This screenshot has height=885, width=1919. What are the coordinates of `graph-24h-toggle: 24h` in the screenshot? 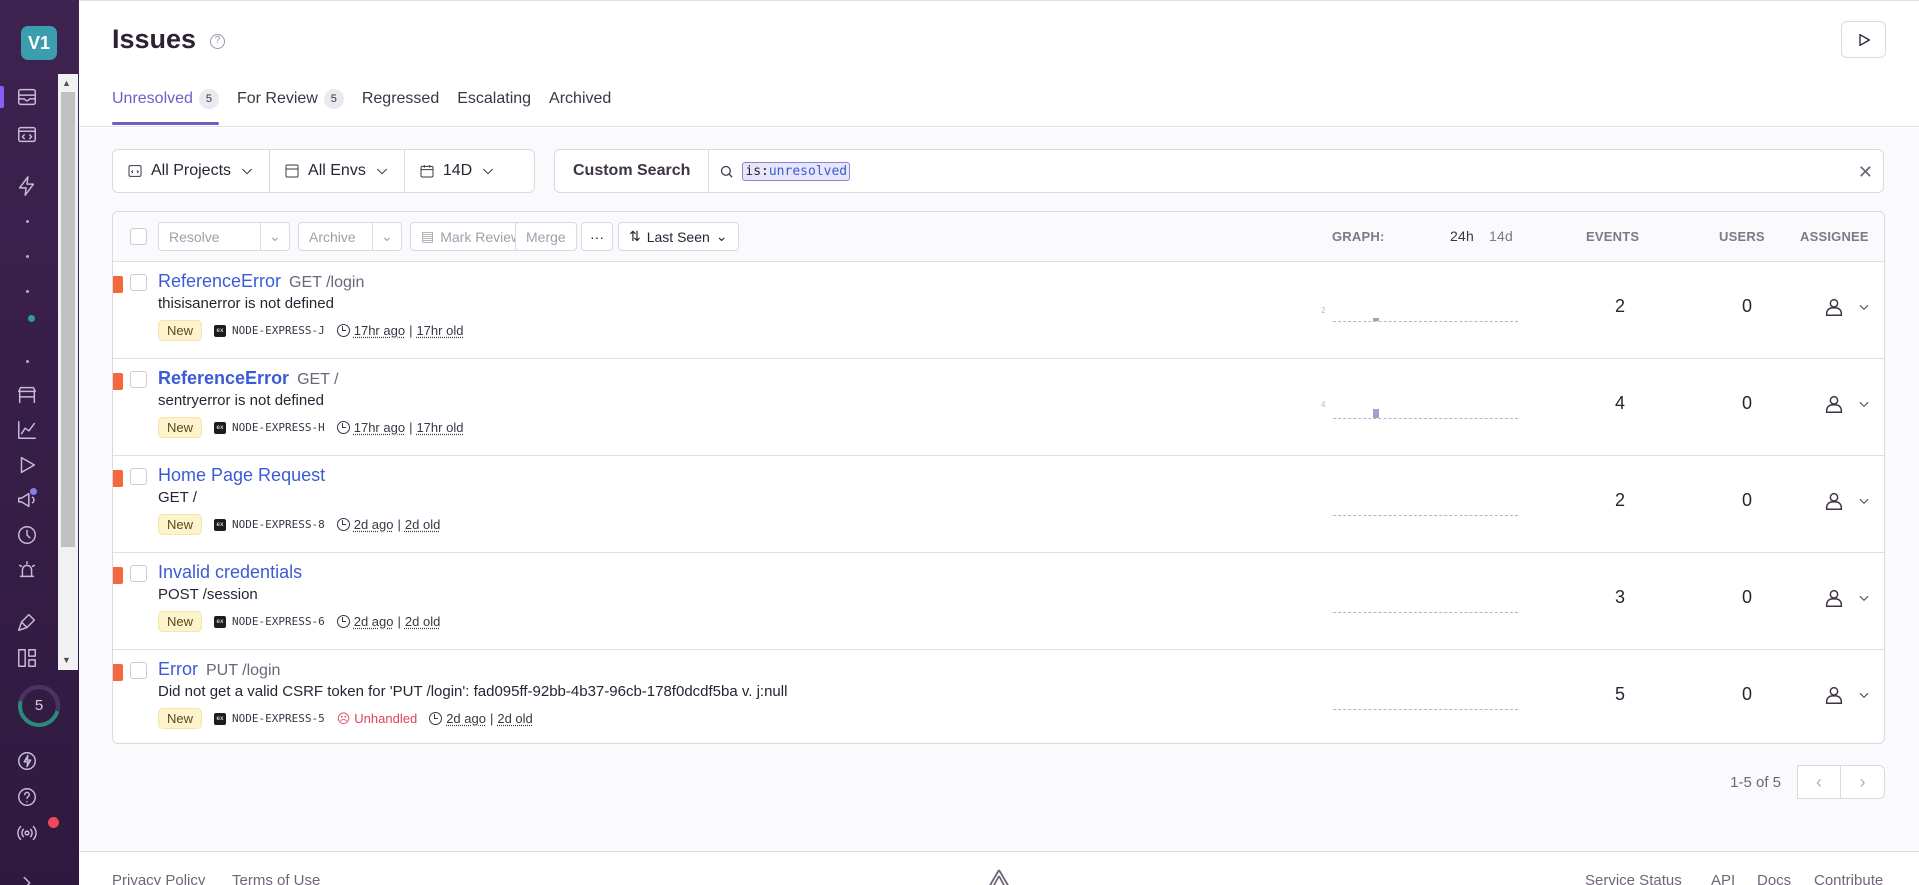 It's located at (1462, 236).